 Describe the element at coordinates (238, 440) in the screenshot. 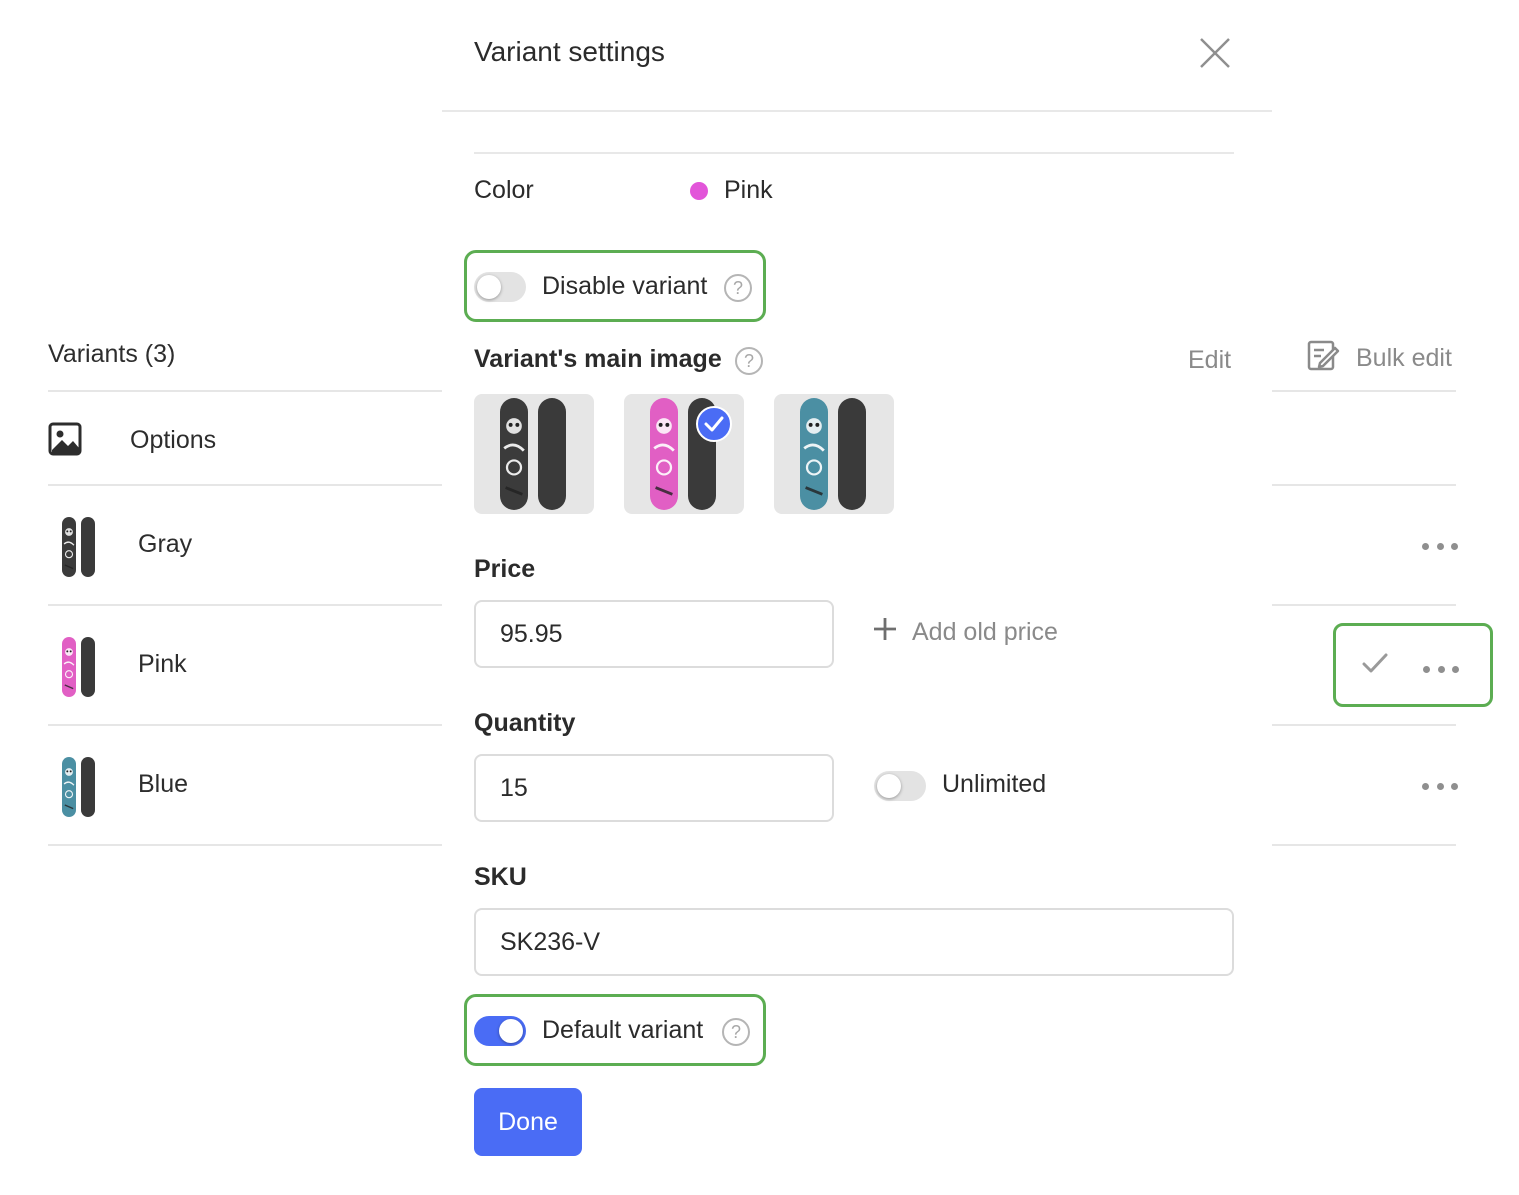

I see `options-header-row: Options` at that location.